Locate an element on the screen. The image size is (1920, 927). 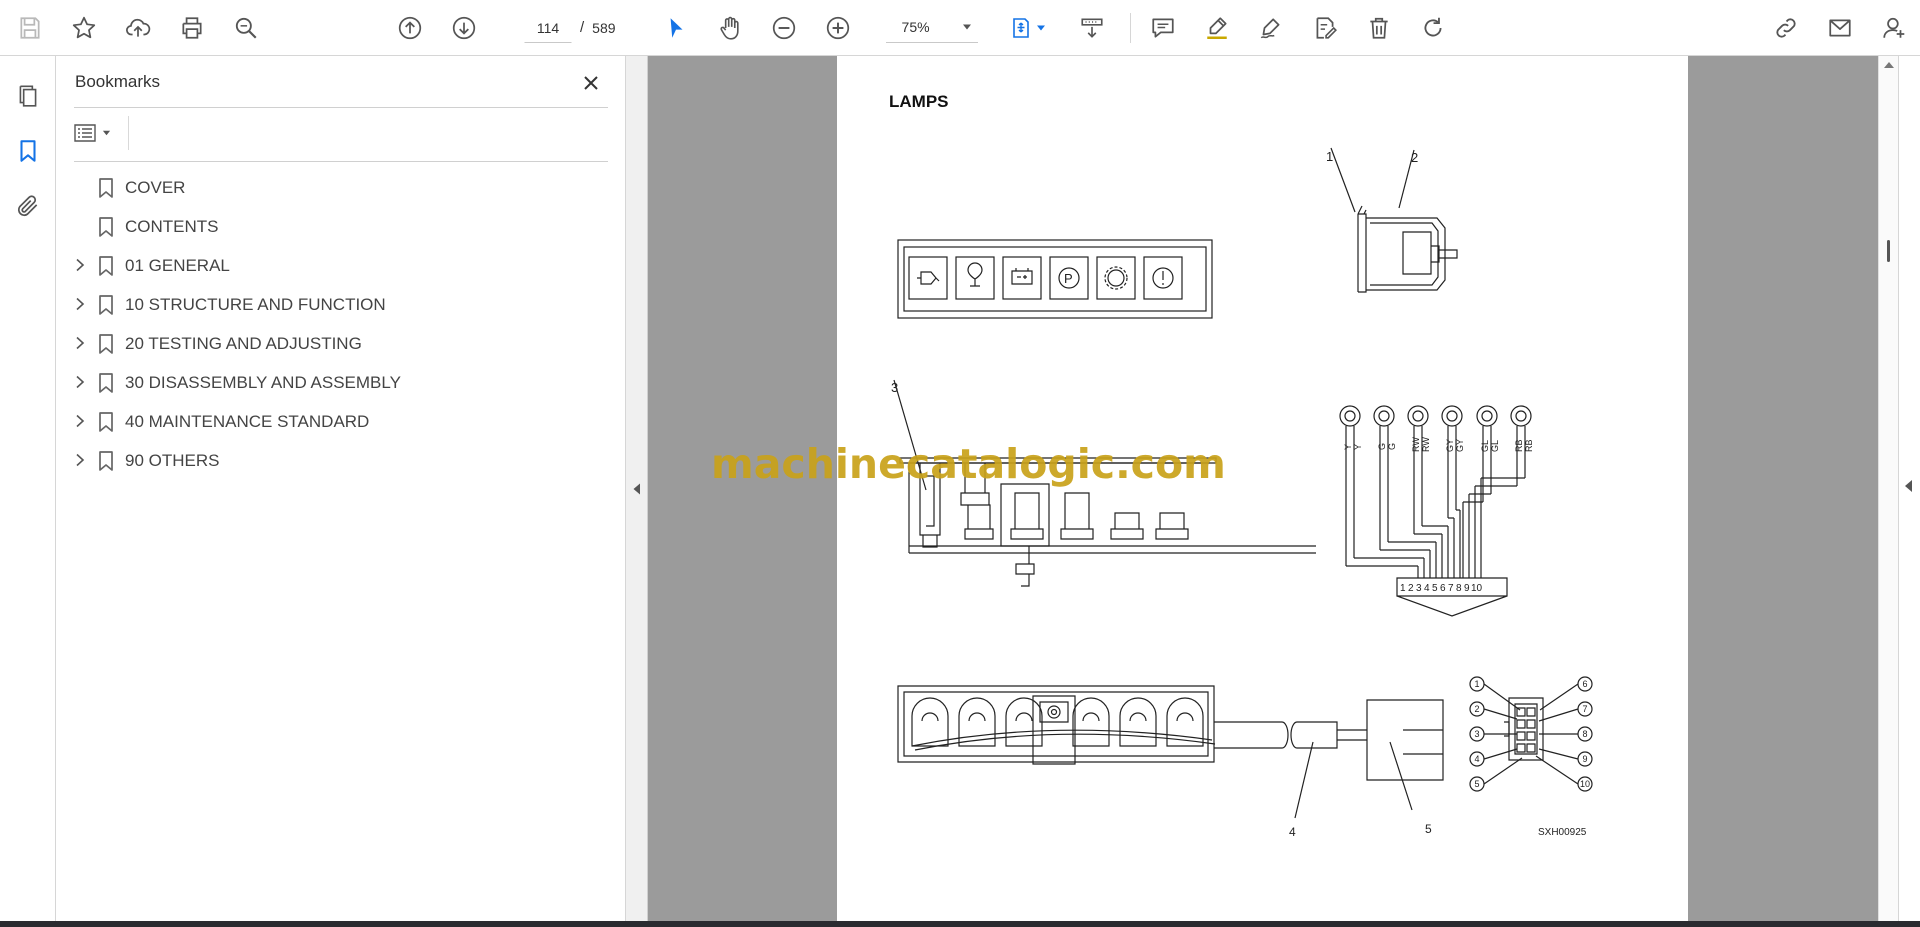
wire-code-labels: Y Y G G RW RW GY GY GL GL RB RB is located at coordinates (1438, 444).